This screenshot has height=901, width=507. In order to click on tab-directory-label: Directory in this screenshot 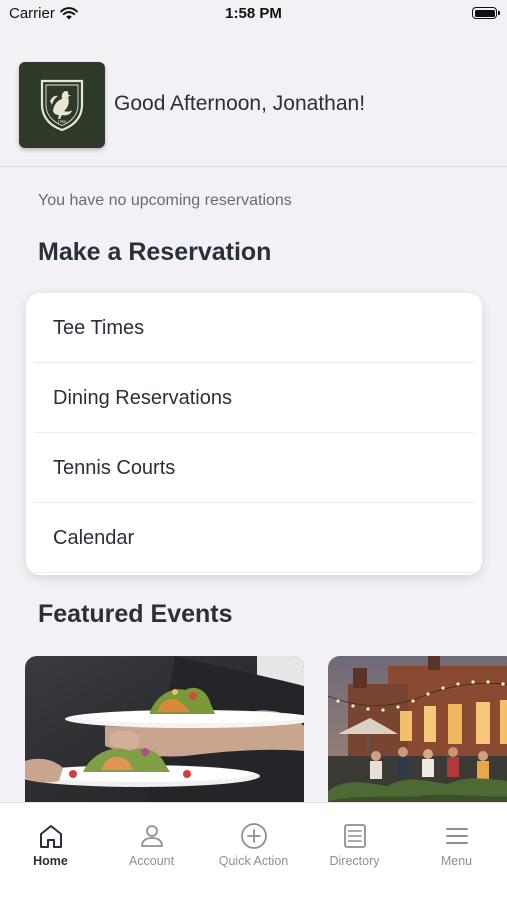, I will do `click(354, 861)`.